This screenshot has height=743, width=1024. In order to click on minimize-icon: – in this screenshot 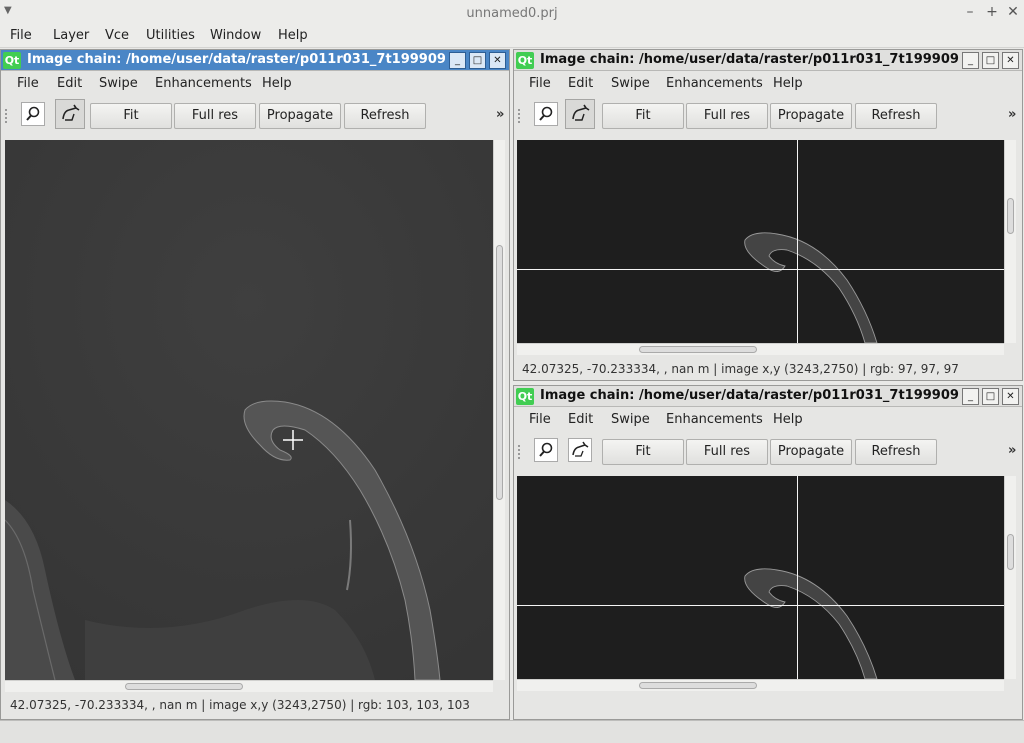, I will do `click(970, 12)`.